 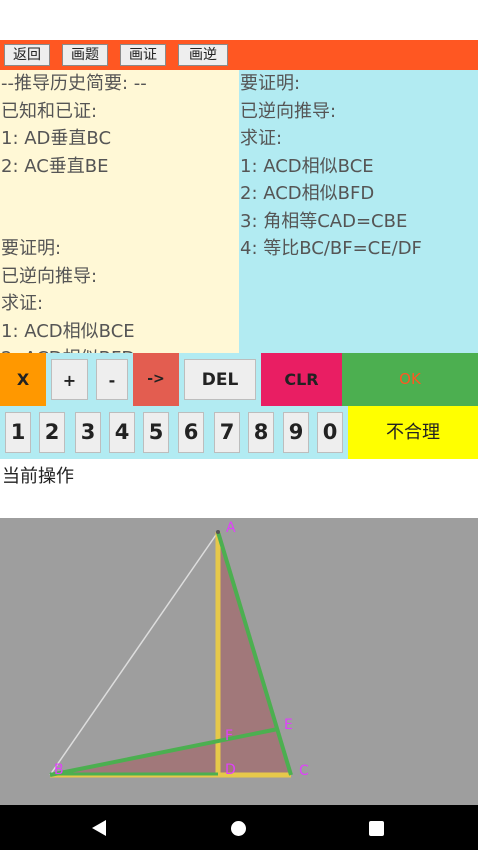 I want to click on operator-row: X + - -> DEL CLR OK, so click(x=239, y=379).